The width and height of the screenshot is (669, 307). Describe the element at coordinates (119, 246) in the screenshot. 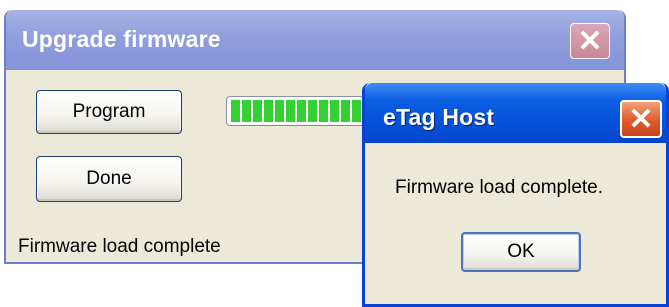

I see `status-label: Firmware load complete` at that location.